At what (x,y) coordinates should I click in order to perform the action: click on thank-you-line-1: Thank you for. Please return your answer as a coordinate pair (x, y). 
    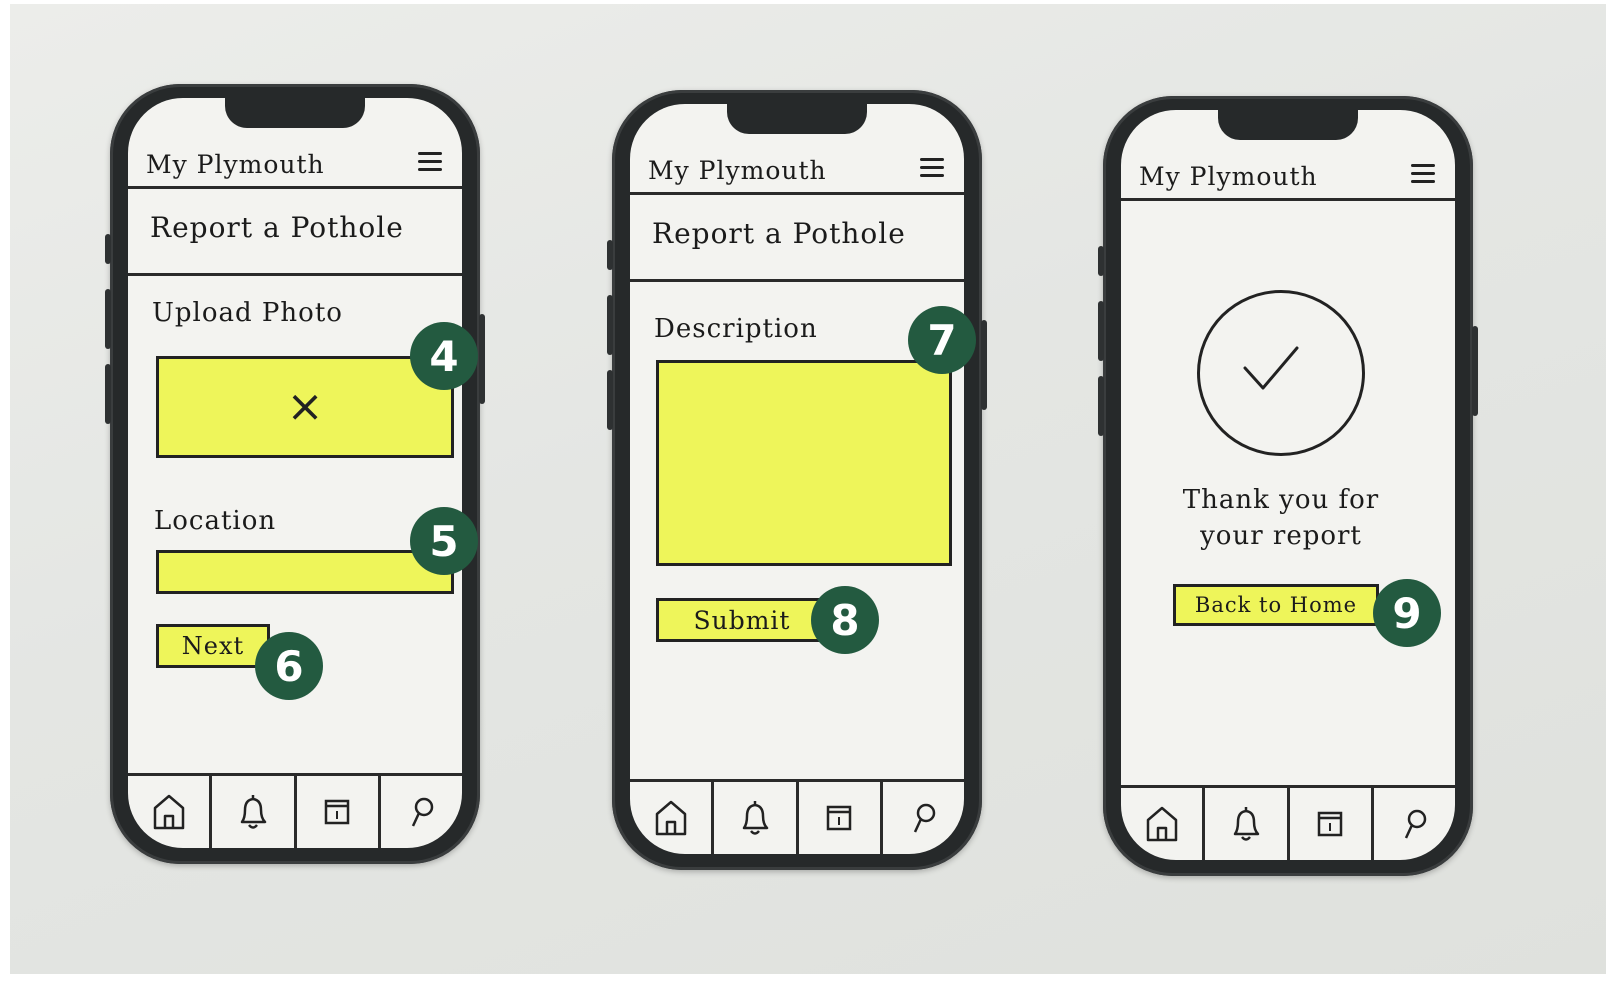
    Looking at the image, I should click on (1281, 500).